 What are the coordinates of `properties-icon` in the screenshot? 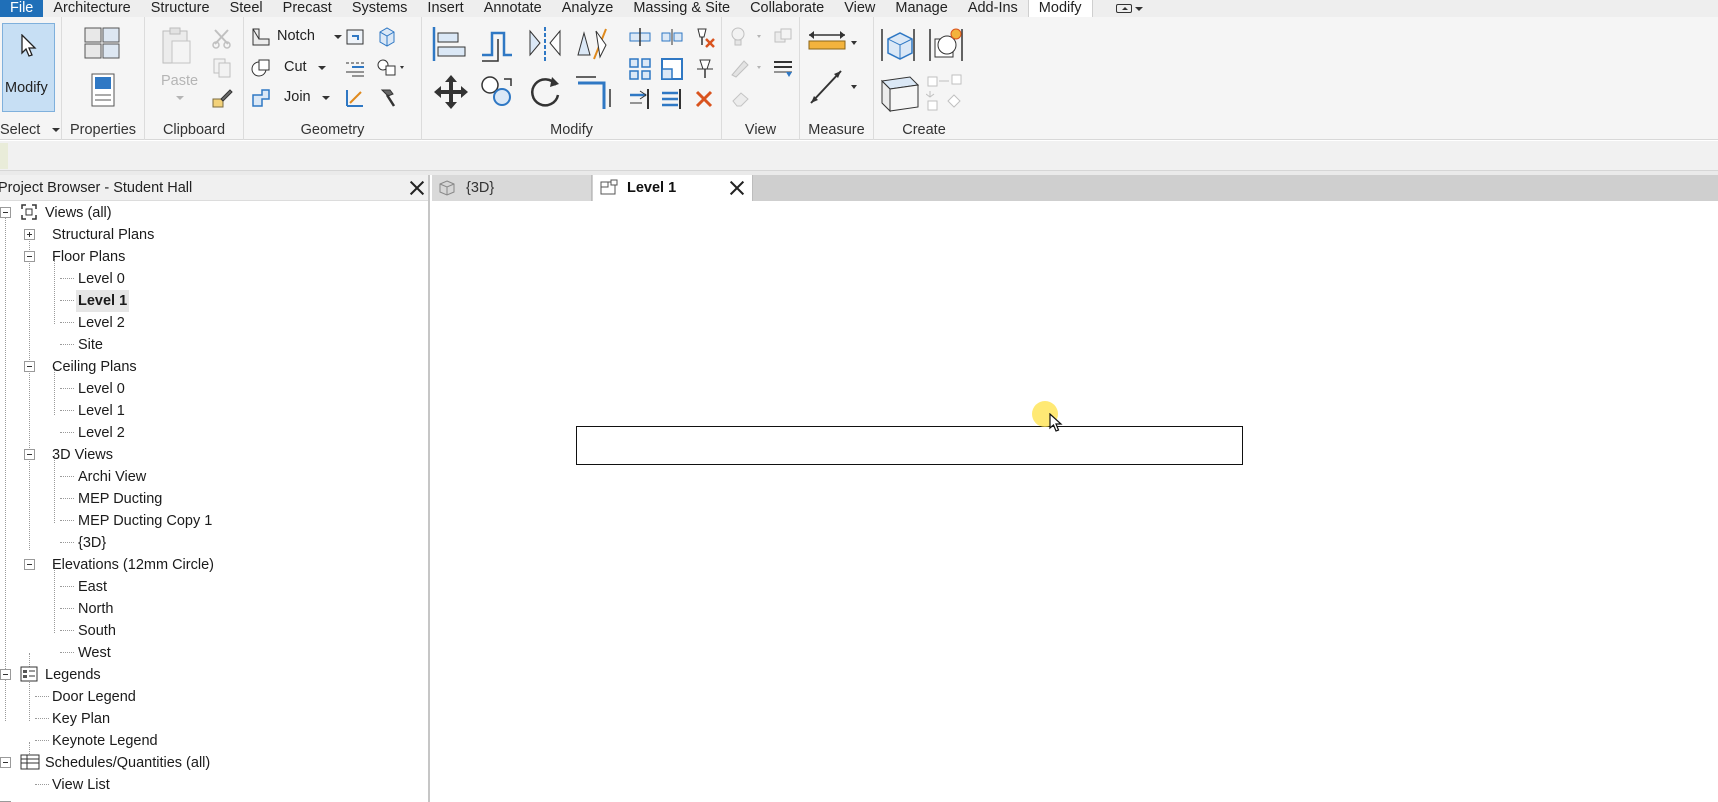 It's located at (103, 90).